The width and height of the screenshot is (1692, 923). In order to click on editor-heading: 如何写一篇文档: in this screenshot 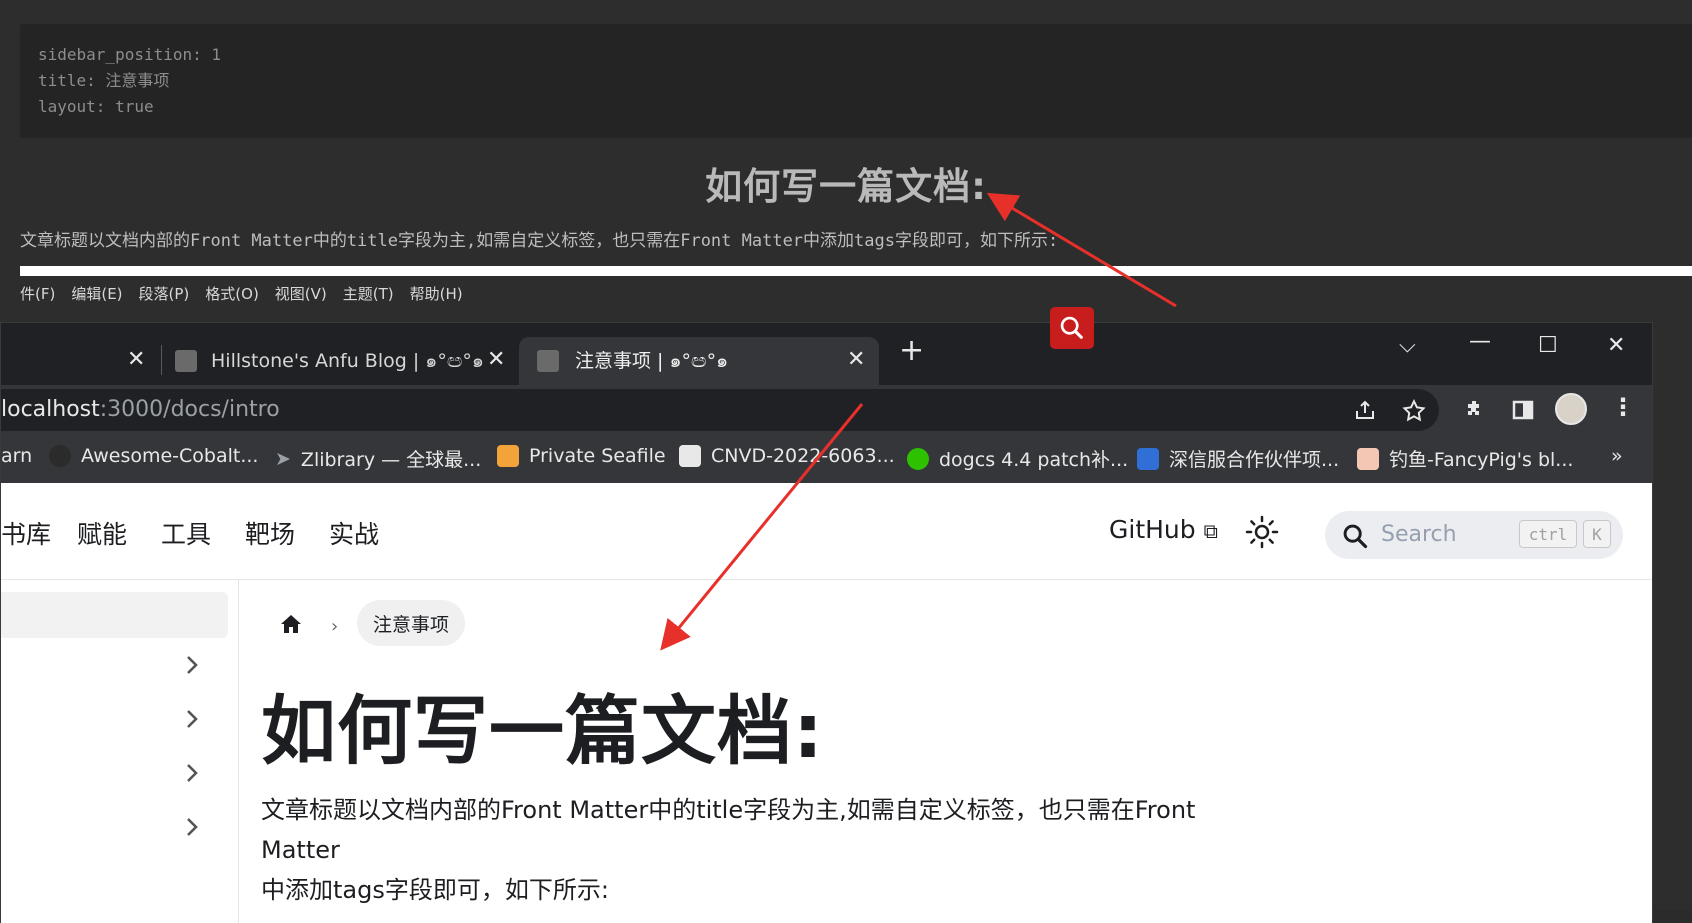, I will do `click(846, 183)`.